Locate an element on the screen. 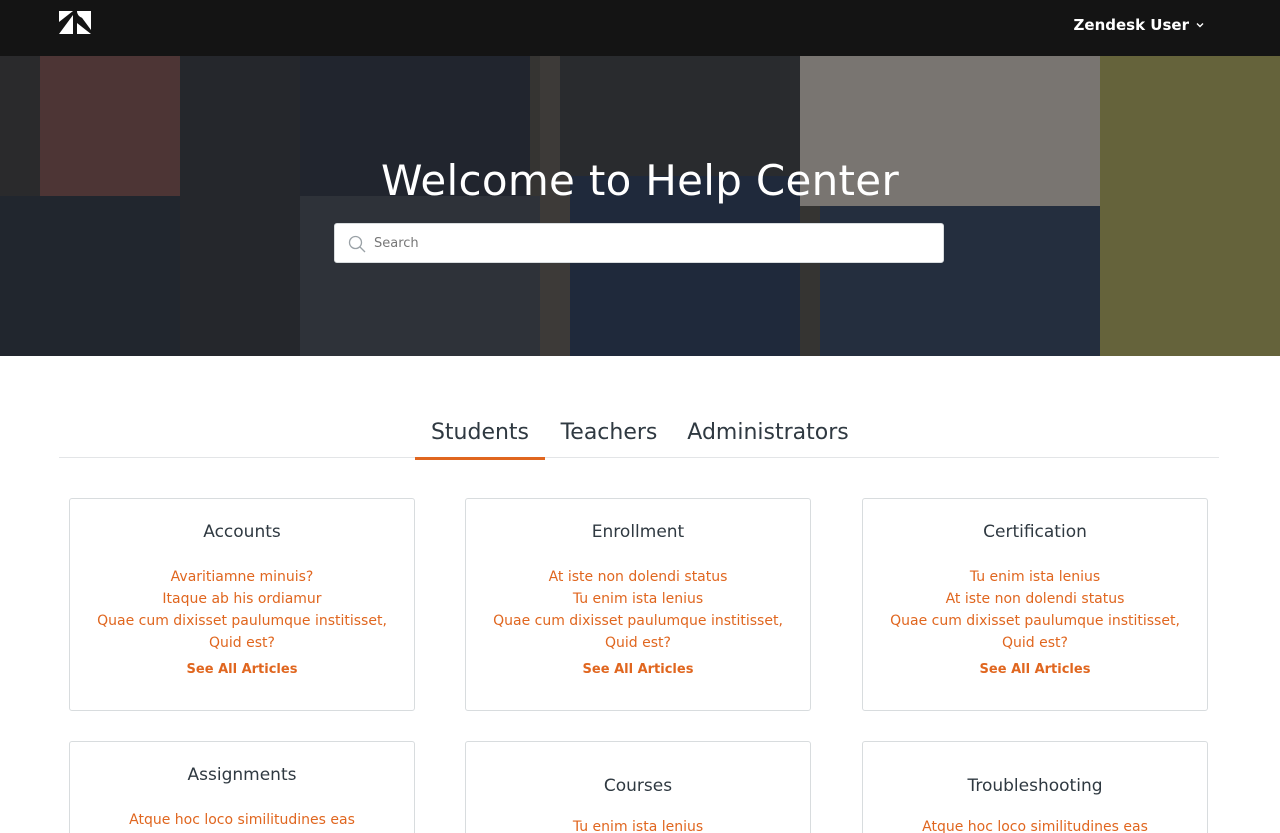 This screenshot has width=1280, height=833. user-name-label: Zendesk User is located at coordinates (1131, 25).